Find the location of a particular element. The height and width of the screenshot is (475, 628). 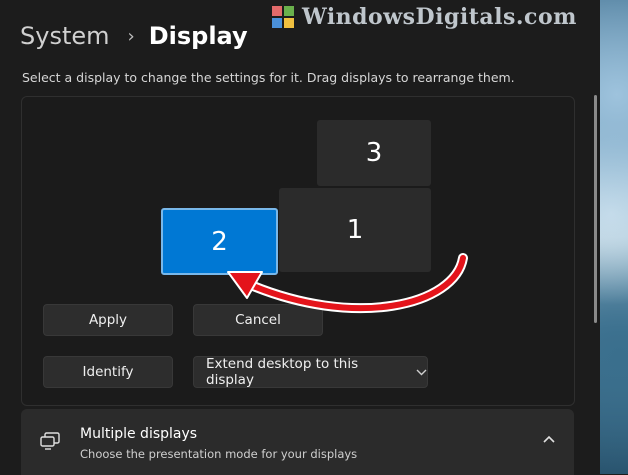

breadcrumb: System › Display is located at coordinates (134, 36).